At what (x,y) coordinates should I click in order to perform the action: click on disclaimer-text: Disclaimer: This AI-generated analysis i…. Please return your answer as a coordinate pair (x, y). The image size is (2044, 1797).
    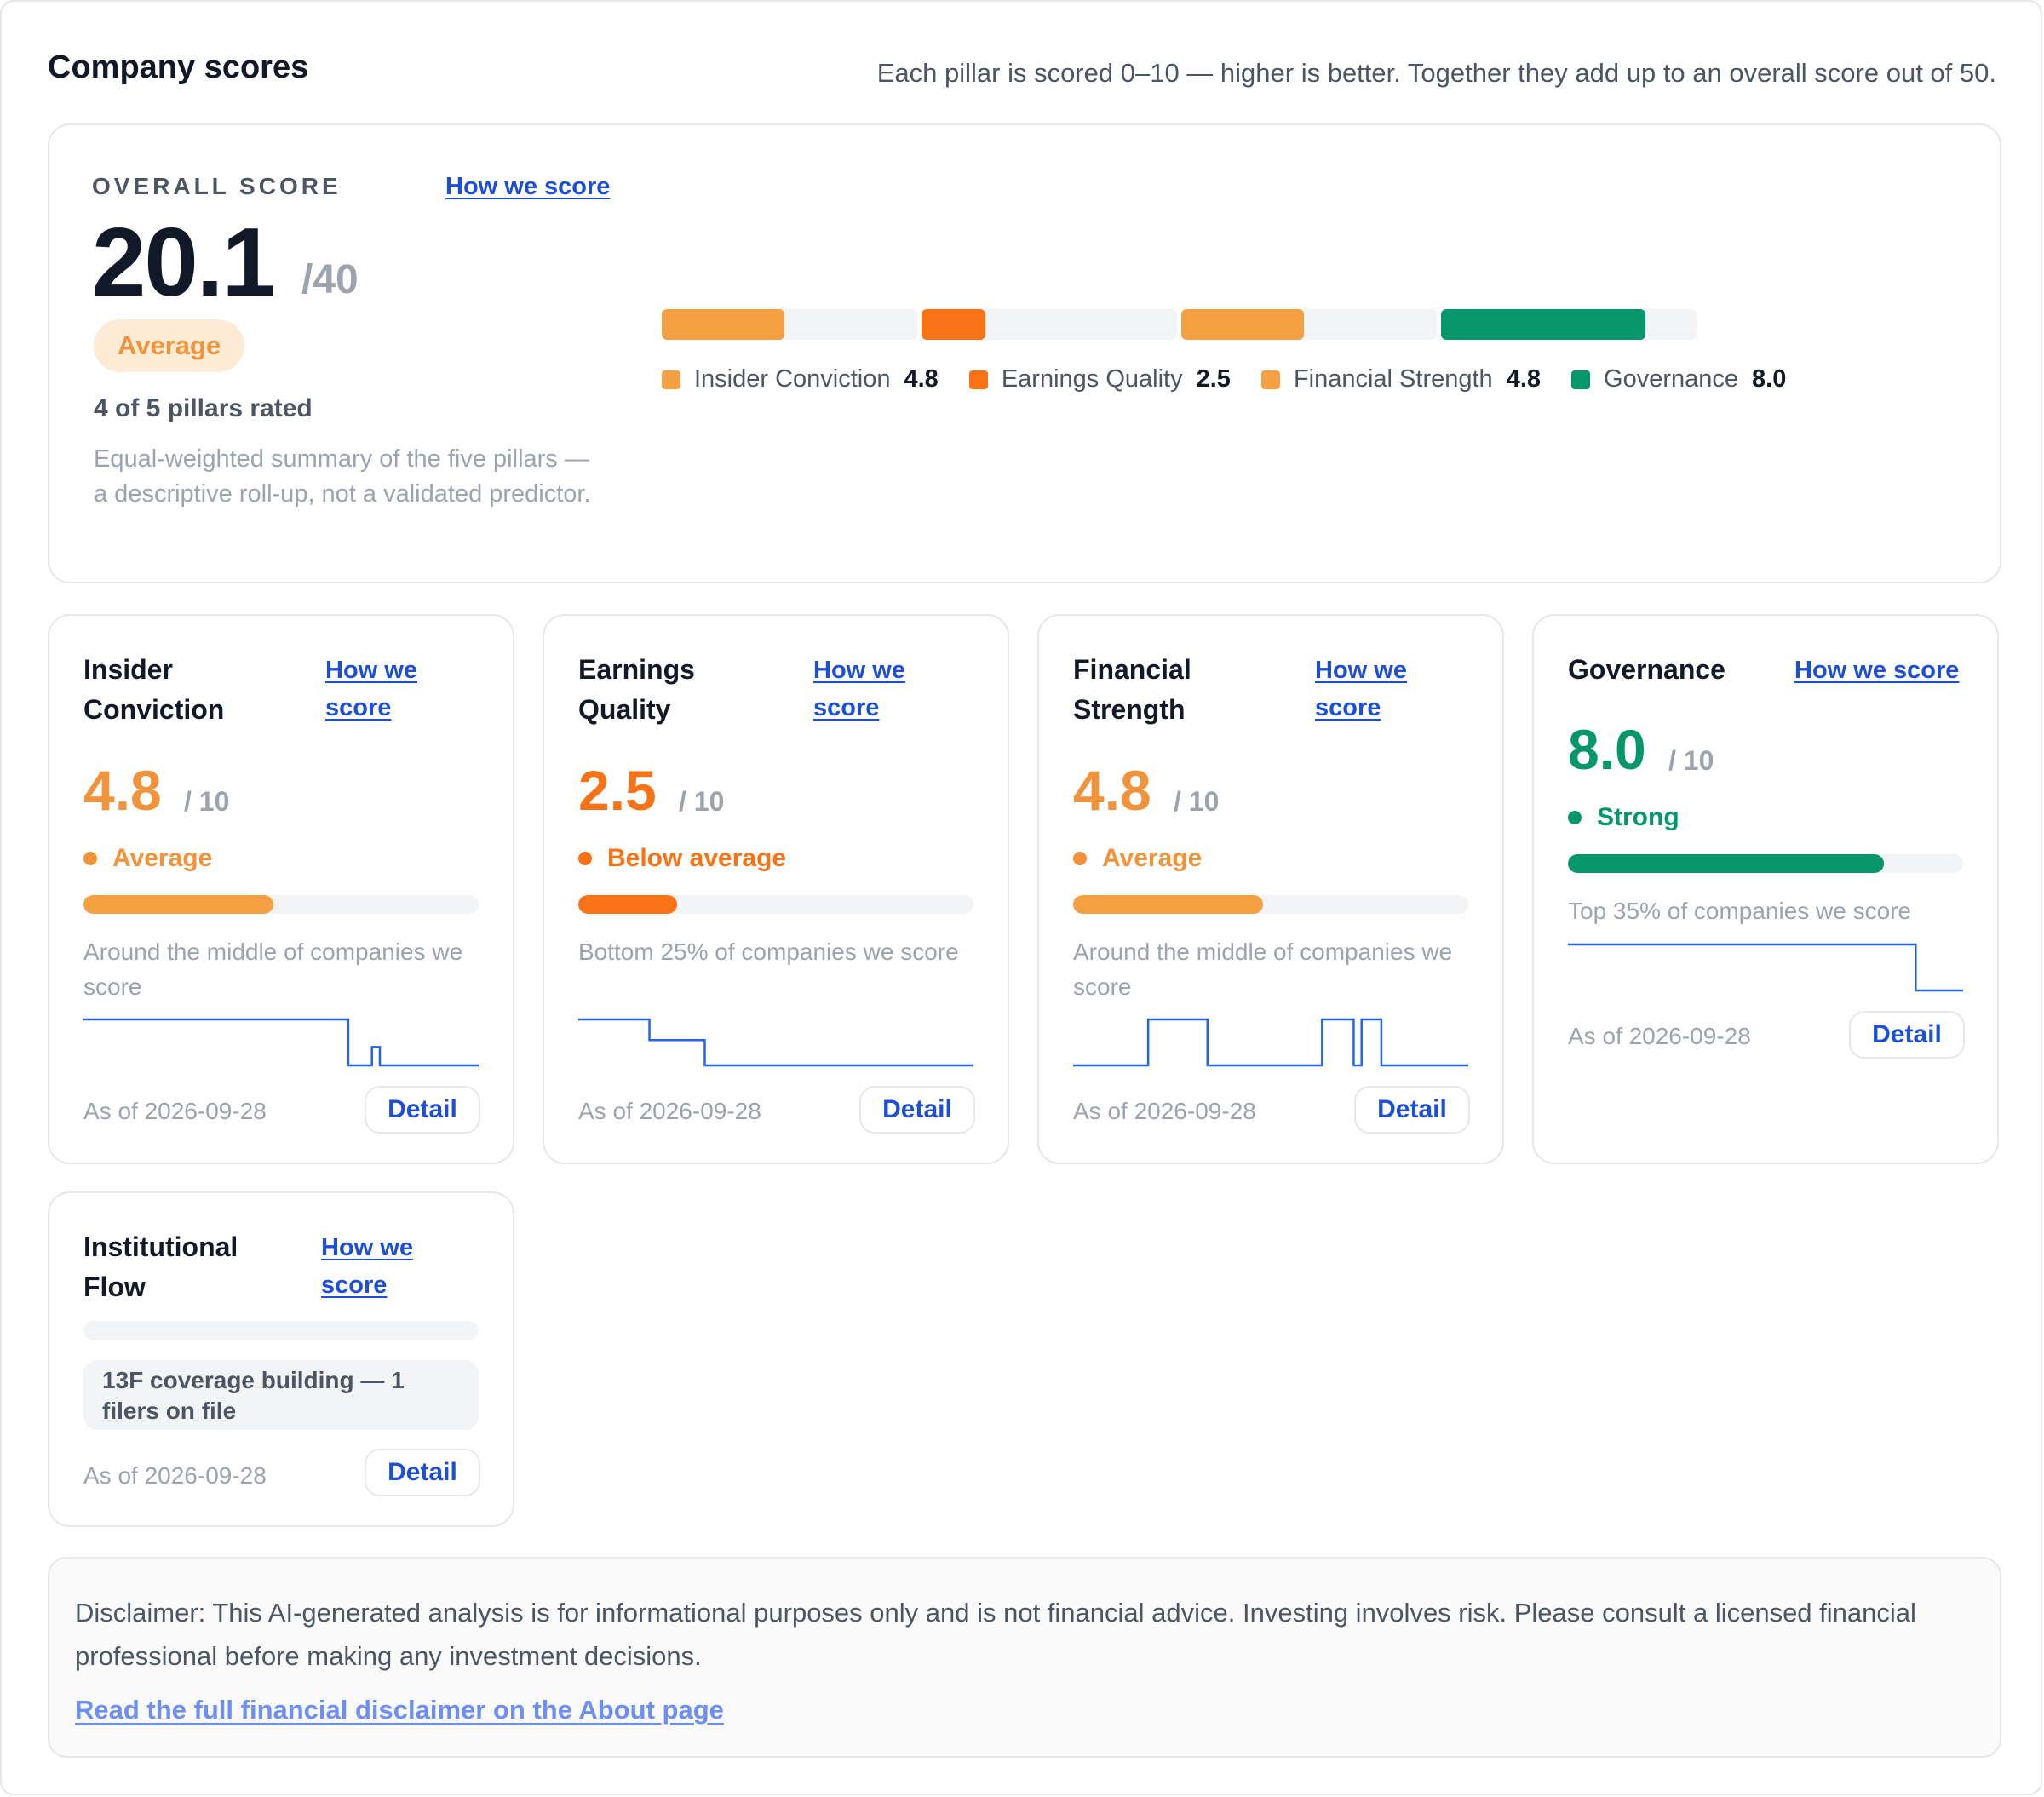
    Looking at the image, I should click on (995, 1634).